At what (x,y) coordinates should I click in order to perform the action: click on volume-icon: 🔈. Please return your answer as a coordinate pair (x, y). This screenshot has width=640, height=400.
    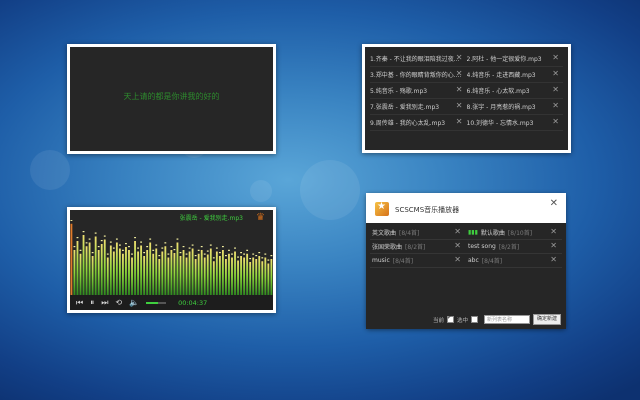
    Looking at the image, I should click on (134, 303).